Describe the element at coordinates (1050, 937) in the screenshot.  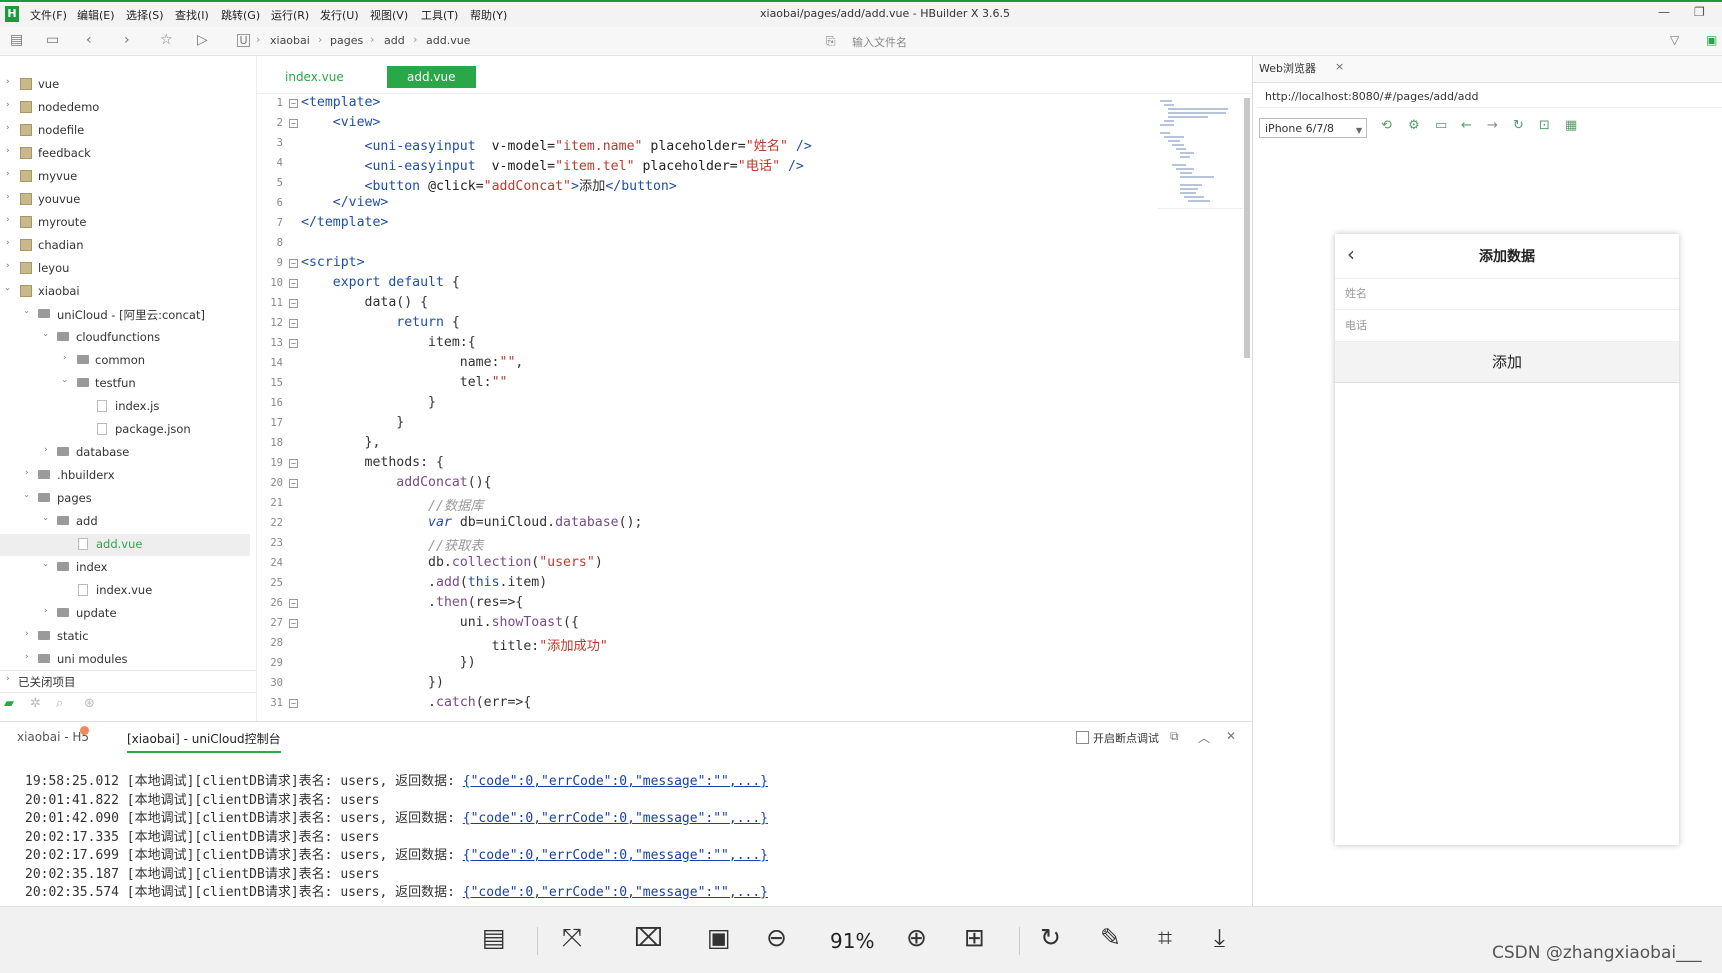
I see `rotate-icon: ↻` at that location.